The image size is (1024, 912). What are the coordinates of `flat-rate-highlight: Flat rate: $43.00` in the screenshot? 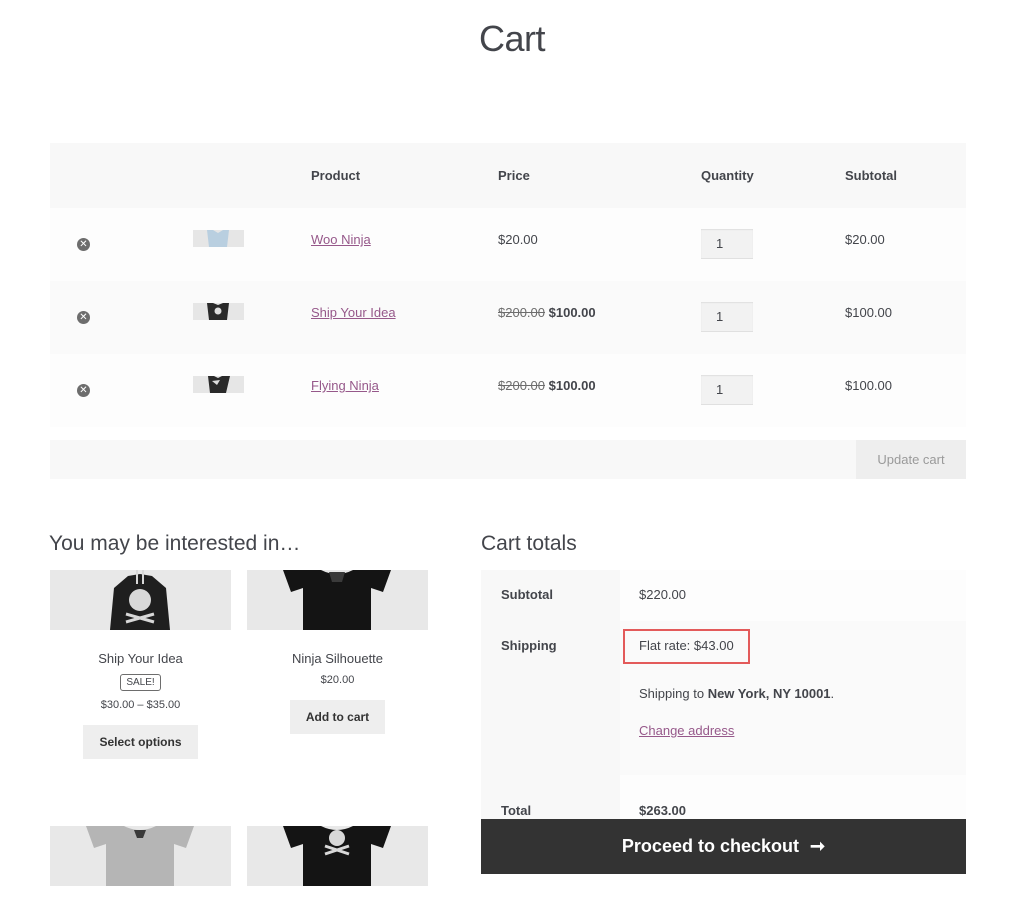 It's located at (686, 646).